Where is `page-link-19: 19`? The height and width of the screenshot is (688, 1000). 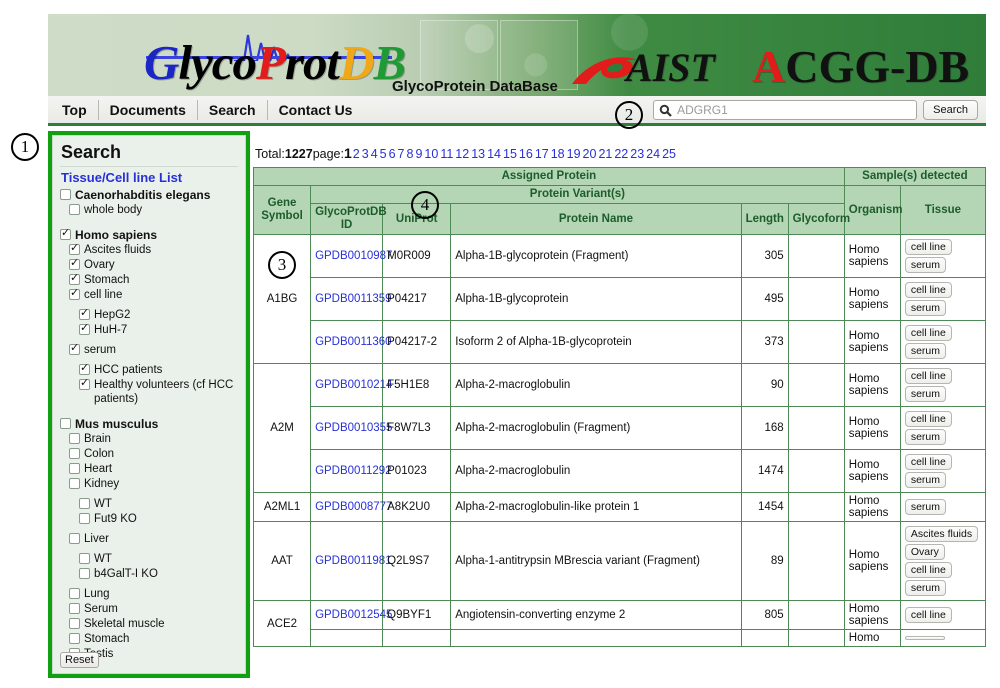 page-link-19: 19 is located at coordinates (574, 154).